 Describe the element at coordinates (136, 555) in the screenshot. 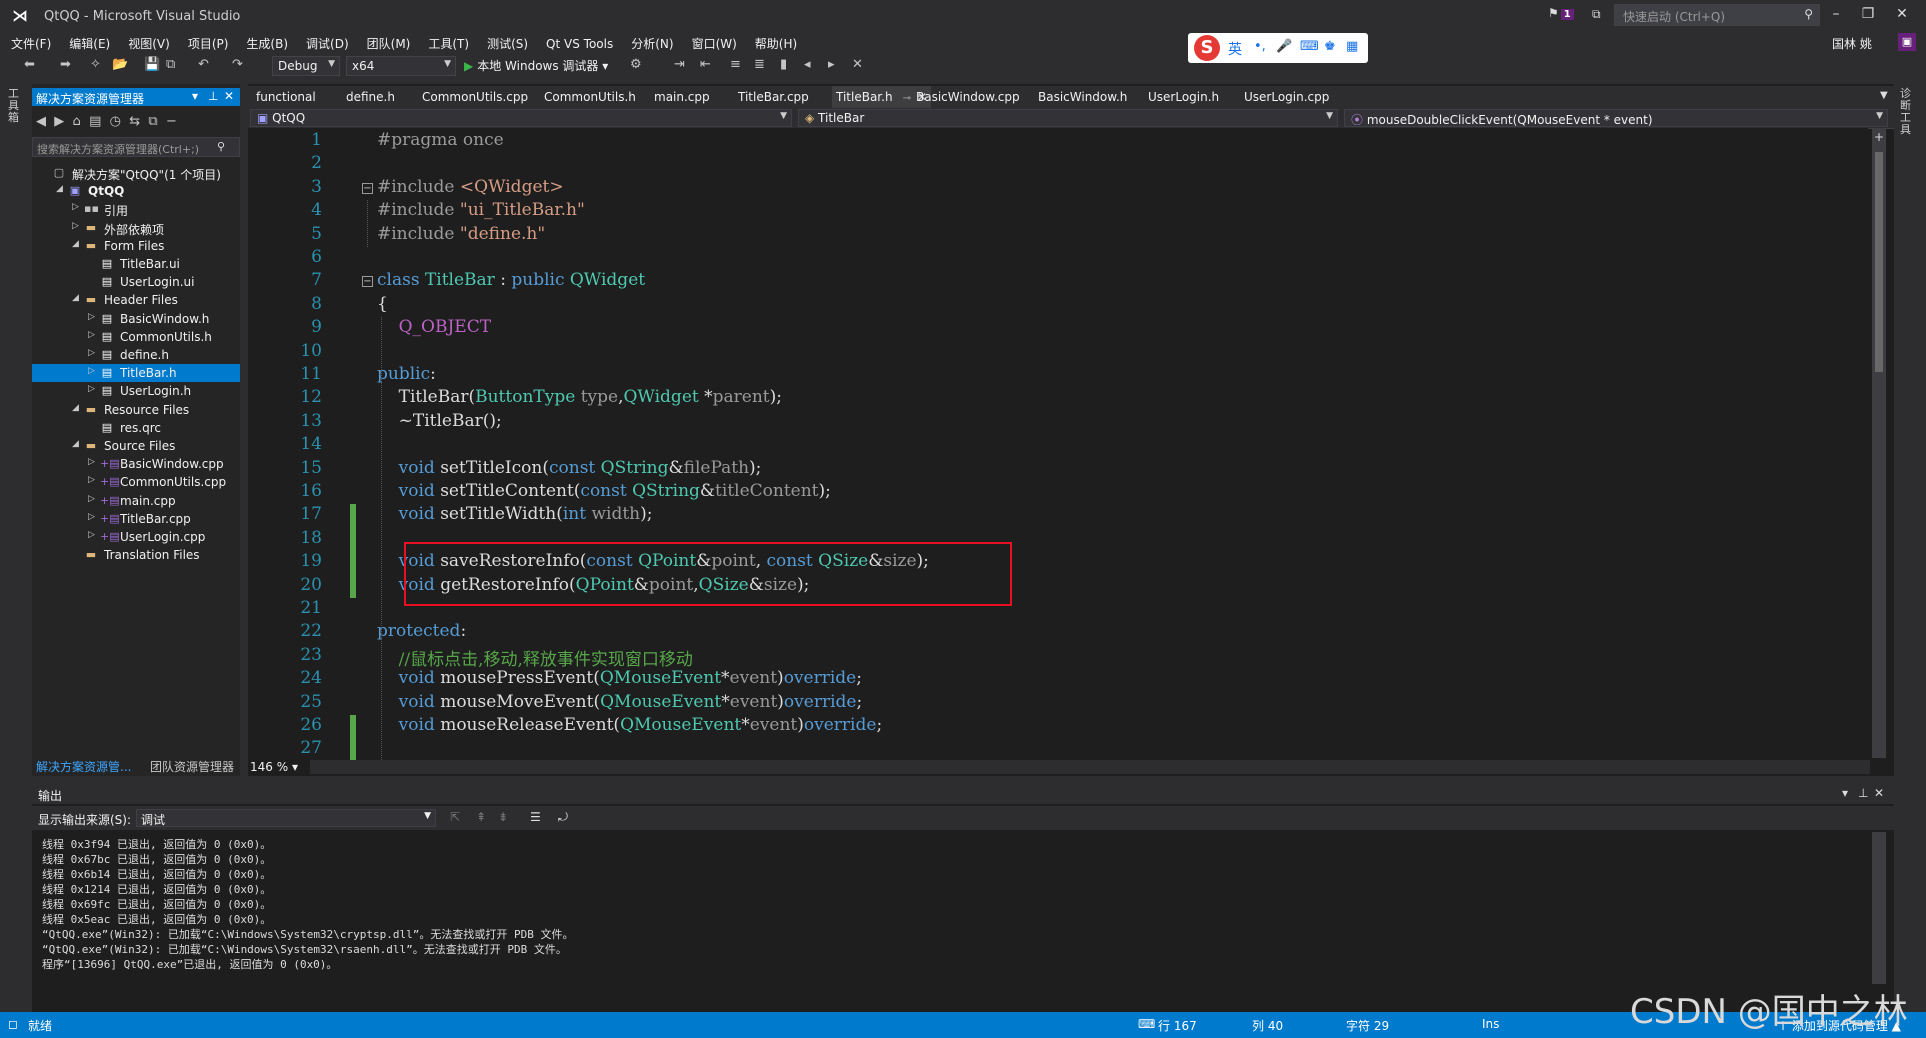

I see `tree-item-translation-files: ▬ Translation Files` at that location.